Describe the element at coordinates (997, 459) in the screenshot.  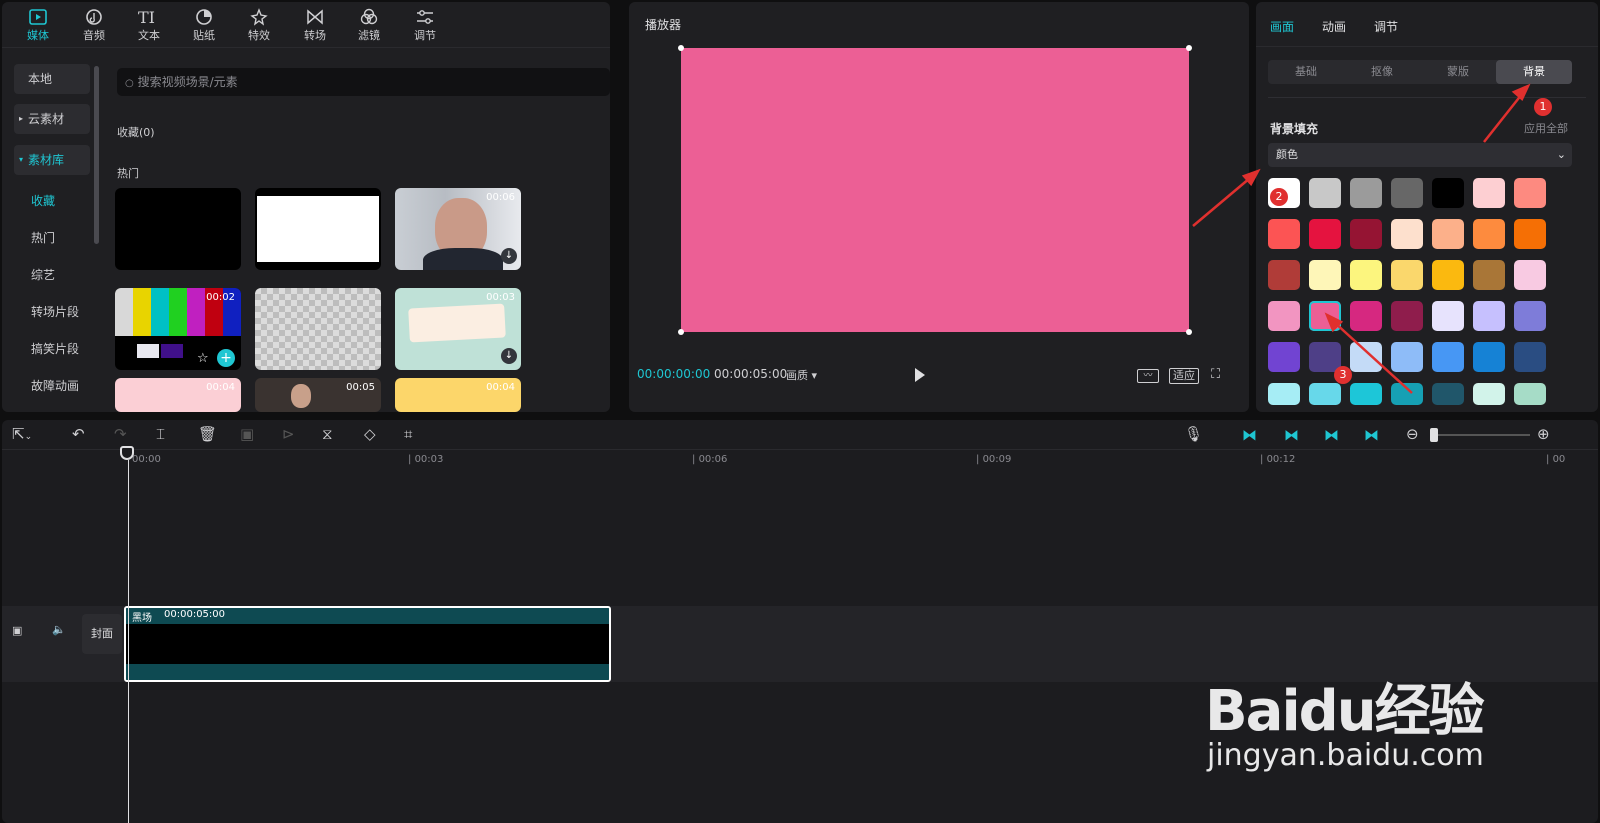
I see `ruler-tick-label: 00:09` at that location.